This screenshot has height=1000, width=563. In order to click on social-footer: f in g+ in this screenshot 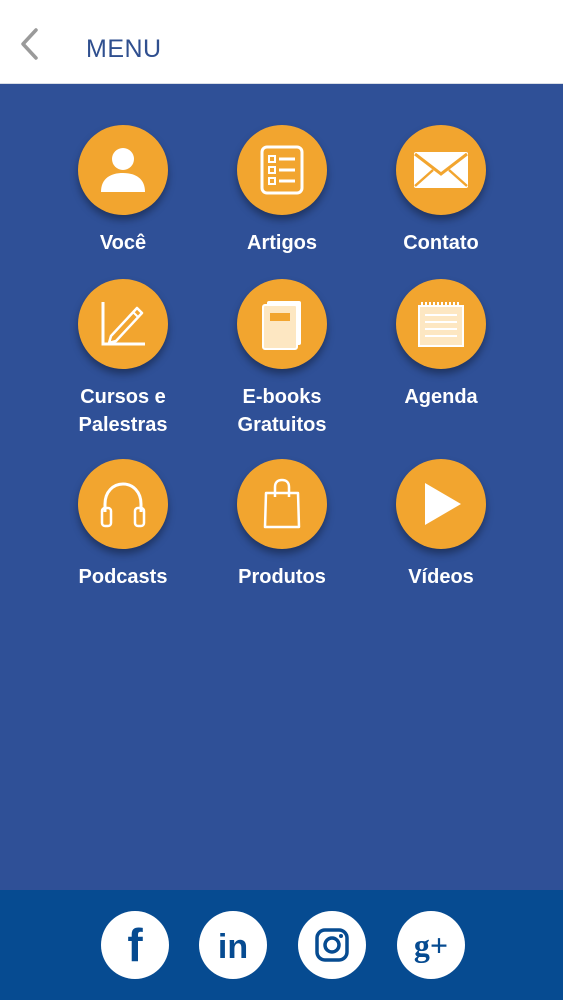, I will do `click(281, 945)`.